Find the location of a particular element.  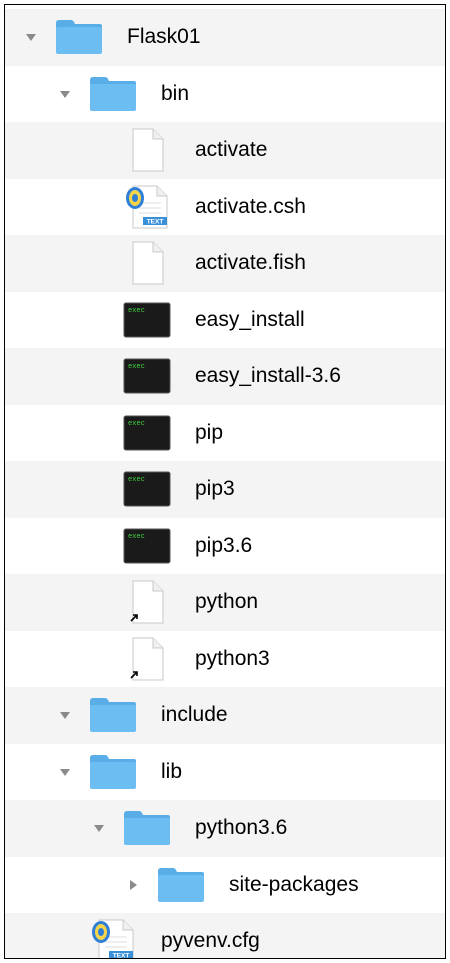

item-name: python is located at coordinates (227, 602).